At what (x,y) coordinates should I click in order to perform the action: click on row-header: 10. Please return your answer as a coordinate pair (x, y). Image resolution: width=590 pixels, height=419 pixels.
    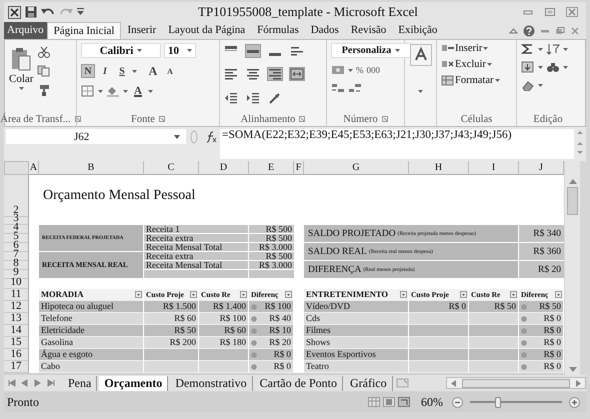
    Looking at the image, I should click on (16, 284).